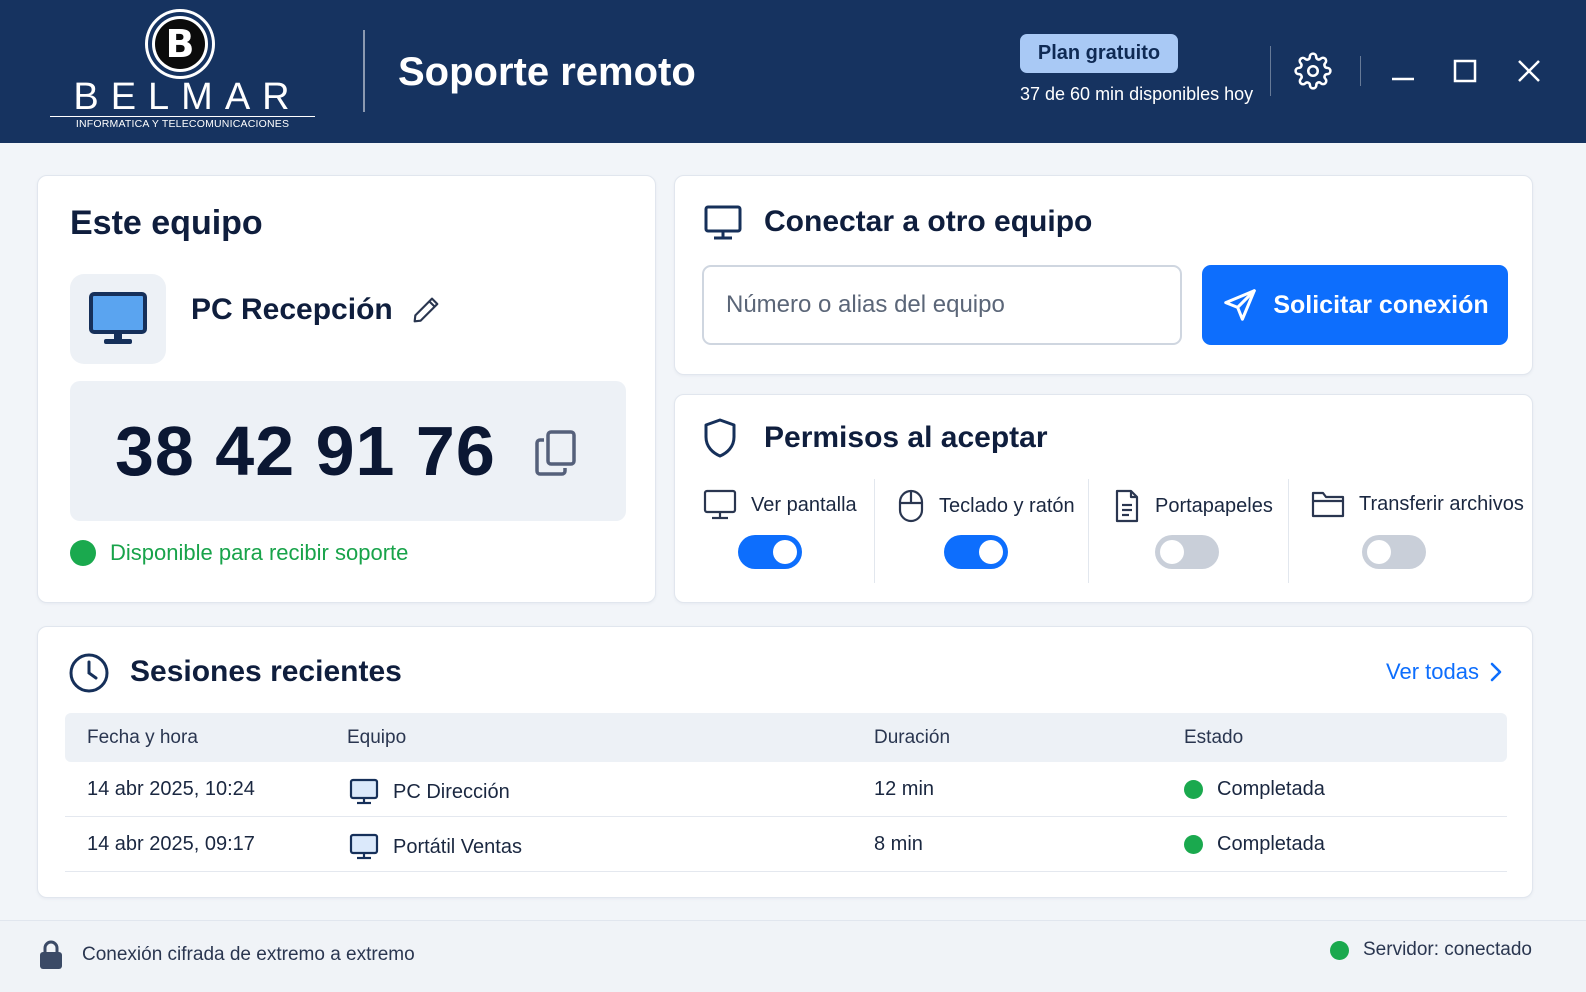 The image size is (1586, 992). What do you see at coordinates (1447, 949) in the screenshot?
I see `server-status-text: Servidor: conectado` at bounding box center [1447, 949].